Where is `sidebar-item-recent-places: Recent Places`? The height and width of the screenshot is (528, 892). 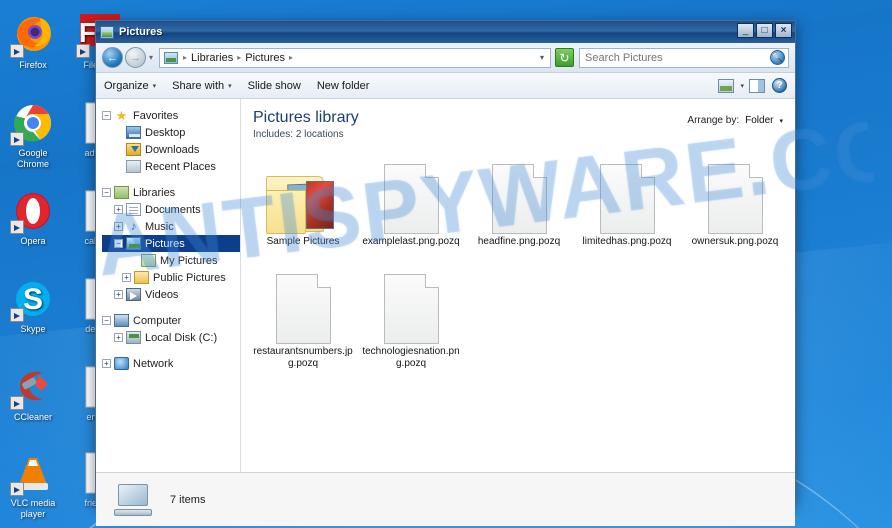 sidebar-item-recent-places: Recent Places is located at coordinates (171, 166).